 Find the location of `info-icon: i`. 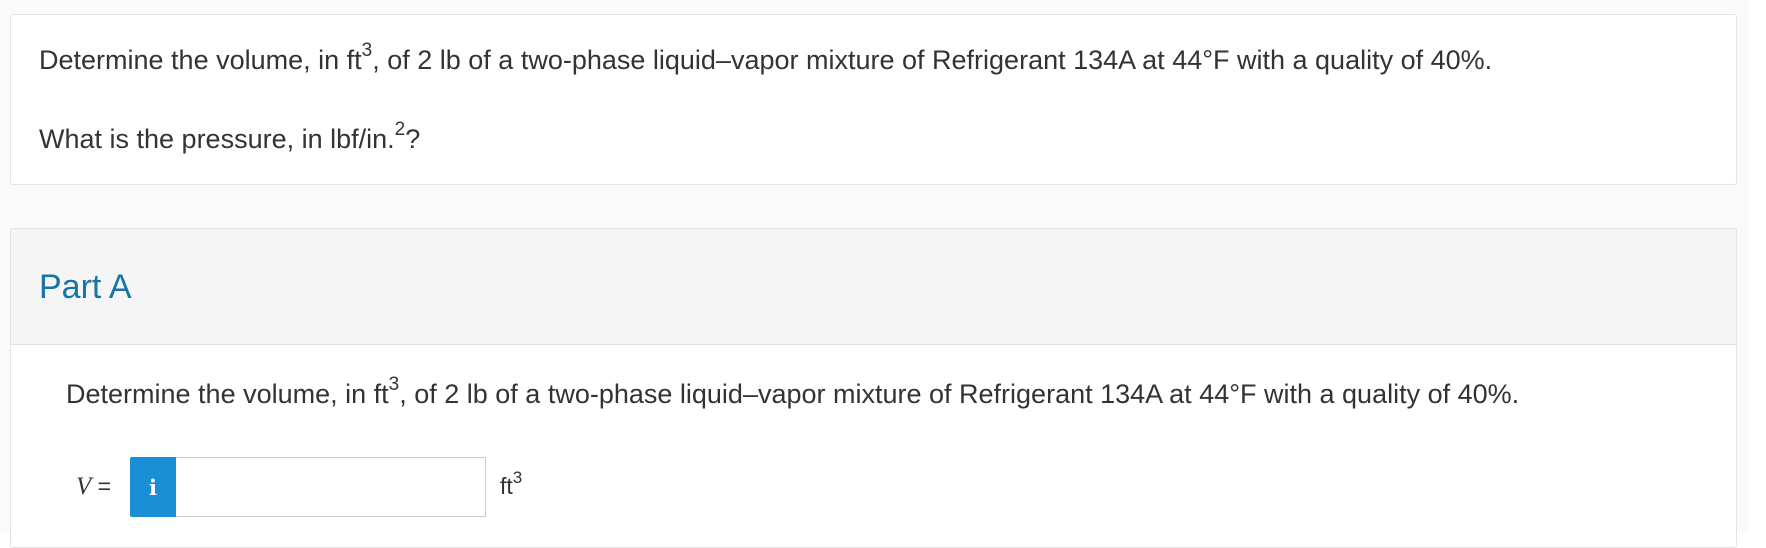

info-icon: i is located at coordinates (153, 487).